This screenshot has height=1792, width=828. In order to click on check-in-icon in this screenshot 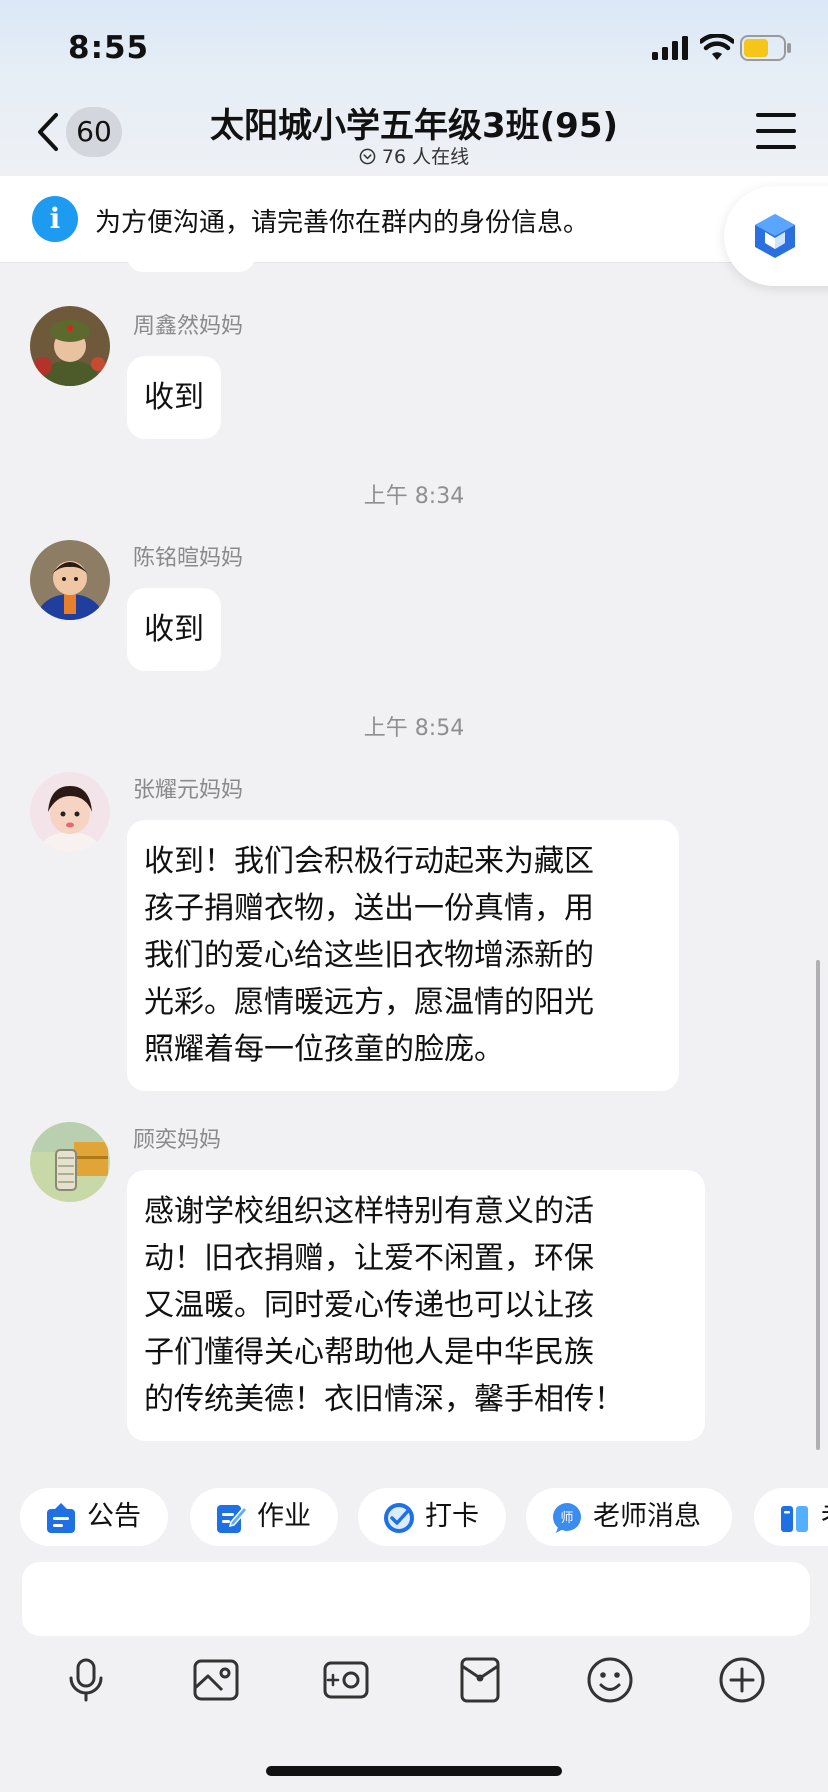, I will do `click(399, 1518)`.